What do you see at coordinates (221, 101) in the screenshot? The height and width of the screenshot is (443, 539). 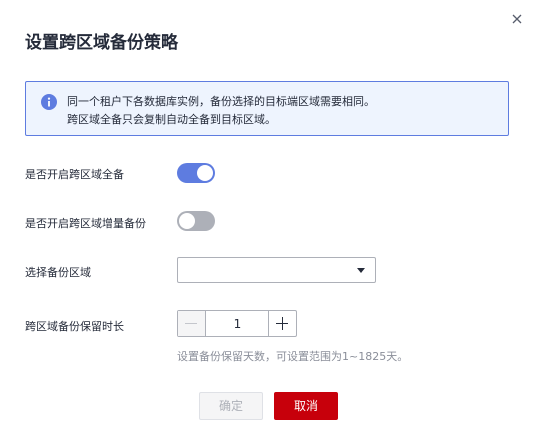 I see `notice-line-1: 同一个租户下各数据库实例，备份选择的目标端区域需要相同。` at bounding box center [221, 101].